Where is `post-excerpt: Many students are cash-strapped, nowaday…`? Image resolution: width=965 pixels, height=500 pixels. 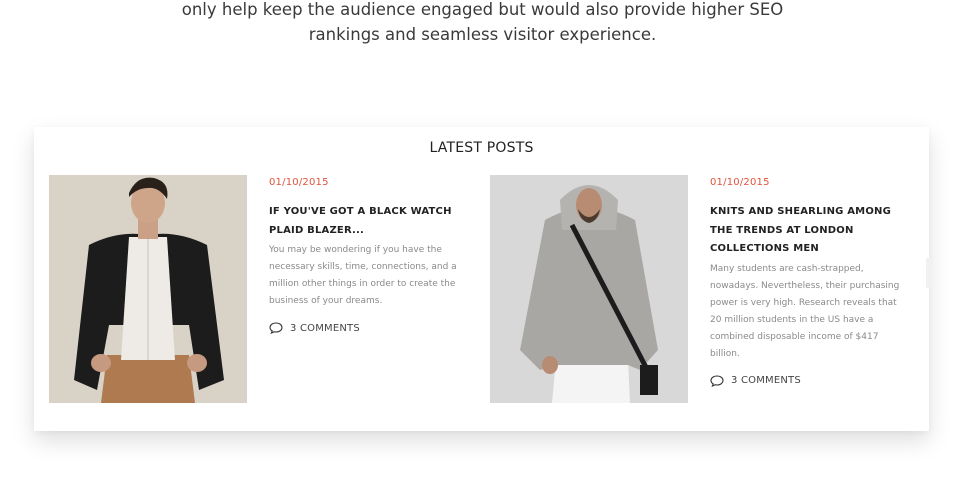
post-excerpt: Many students are cash-strapped, nowaday… is located at coordinates (805, 311).